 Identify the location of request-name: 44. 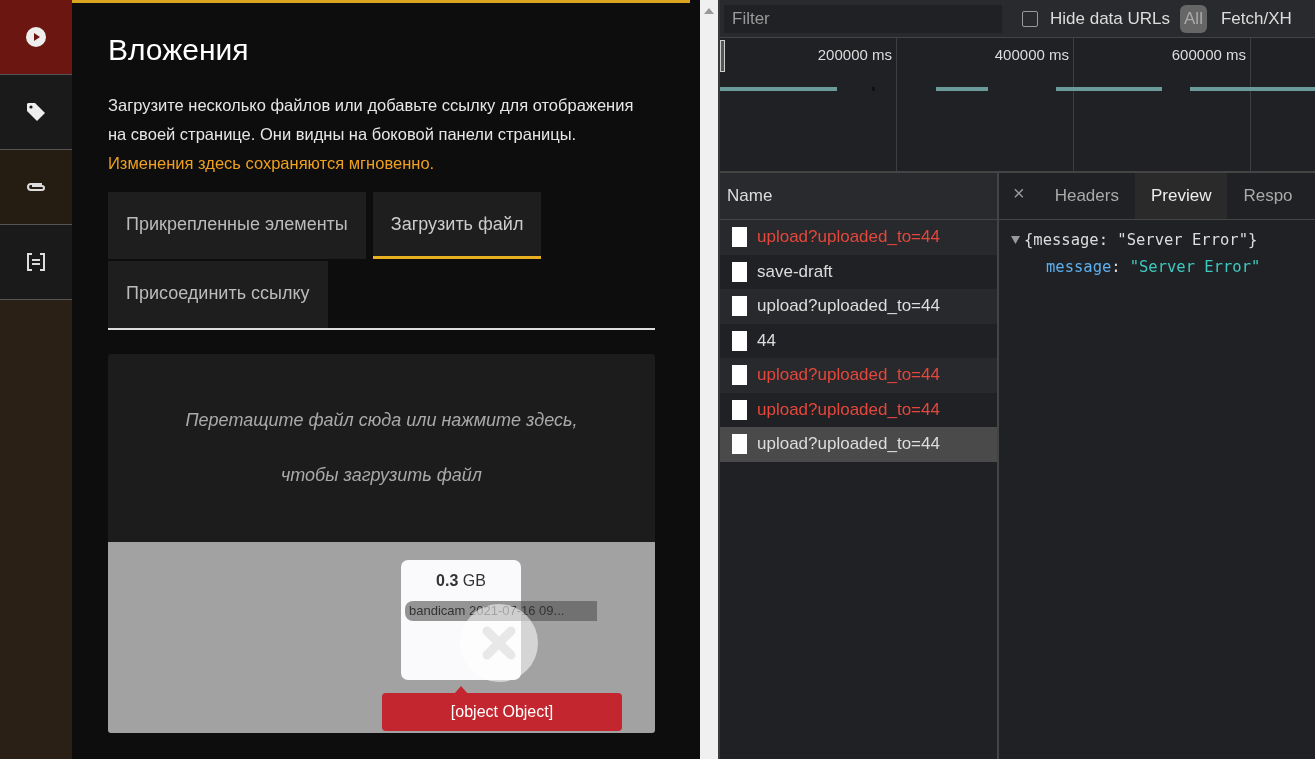
(766, 340).